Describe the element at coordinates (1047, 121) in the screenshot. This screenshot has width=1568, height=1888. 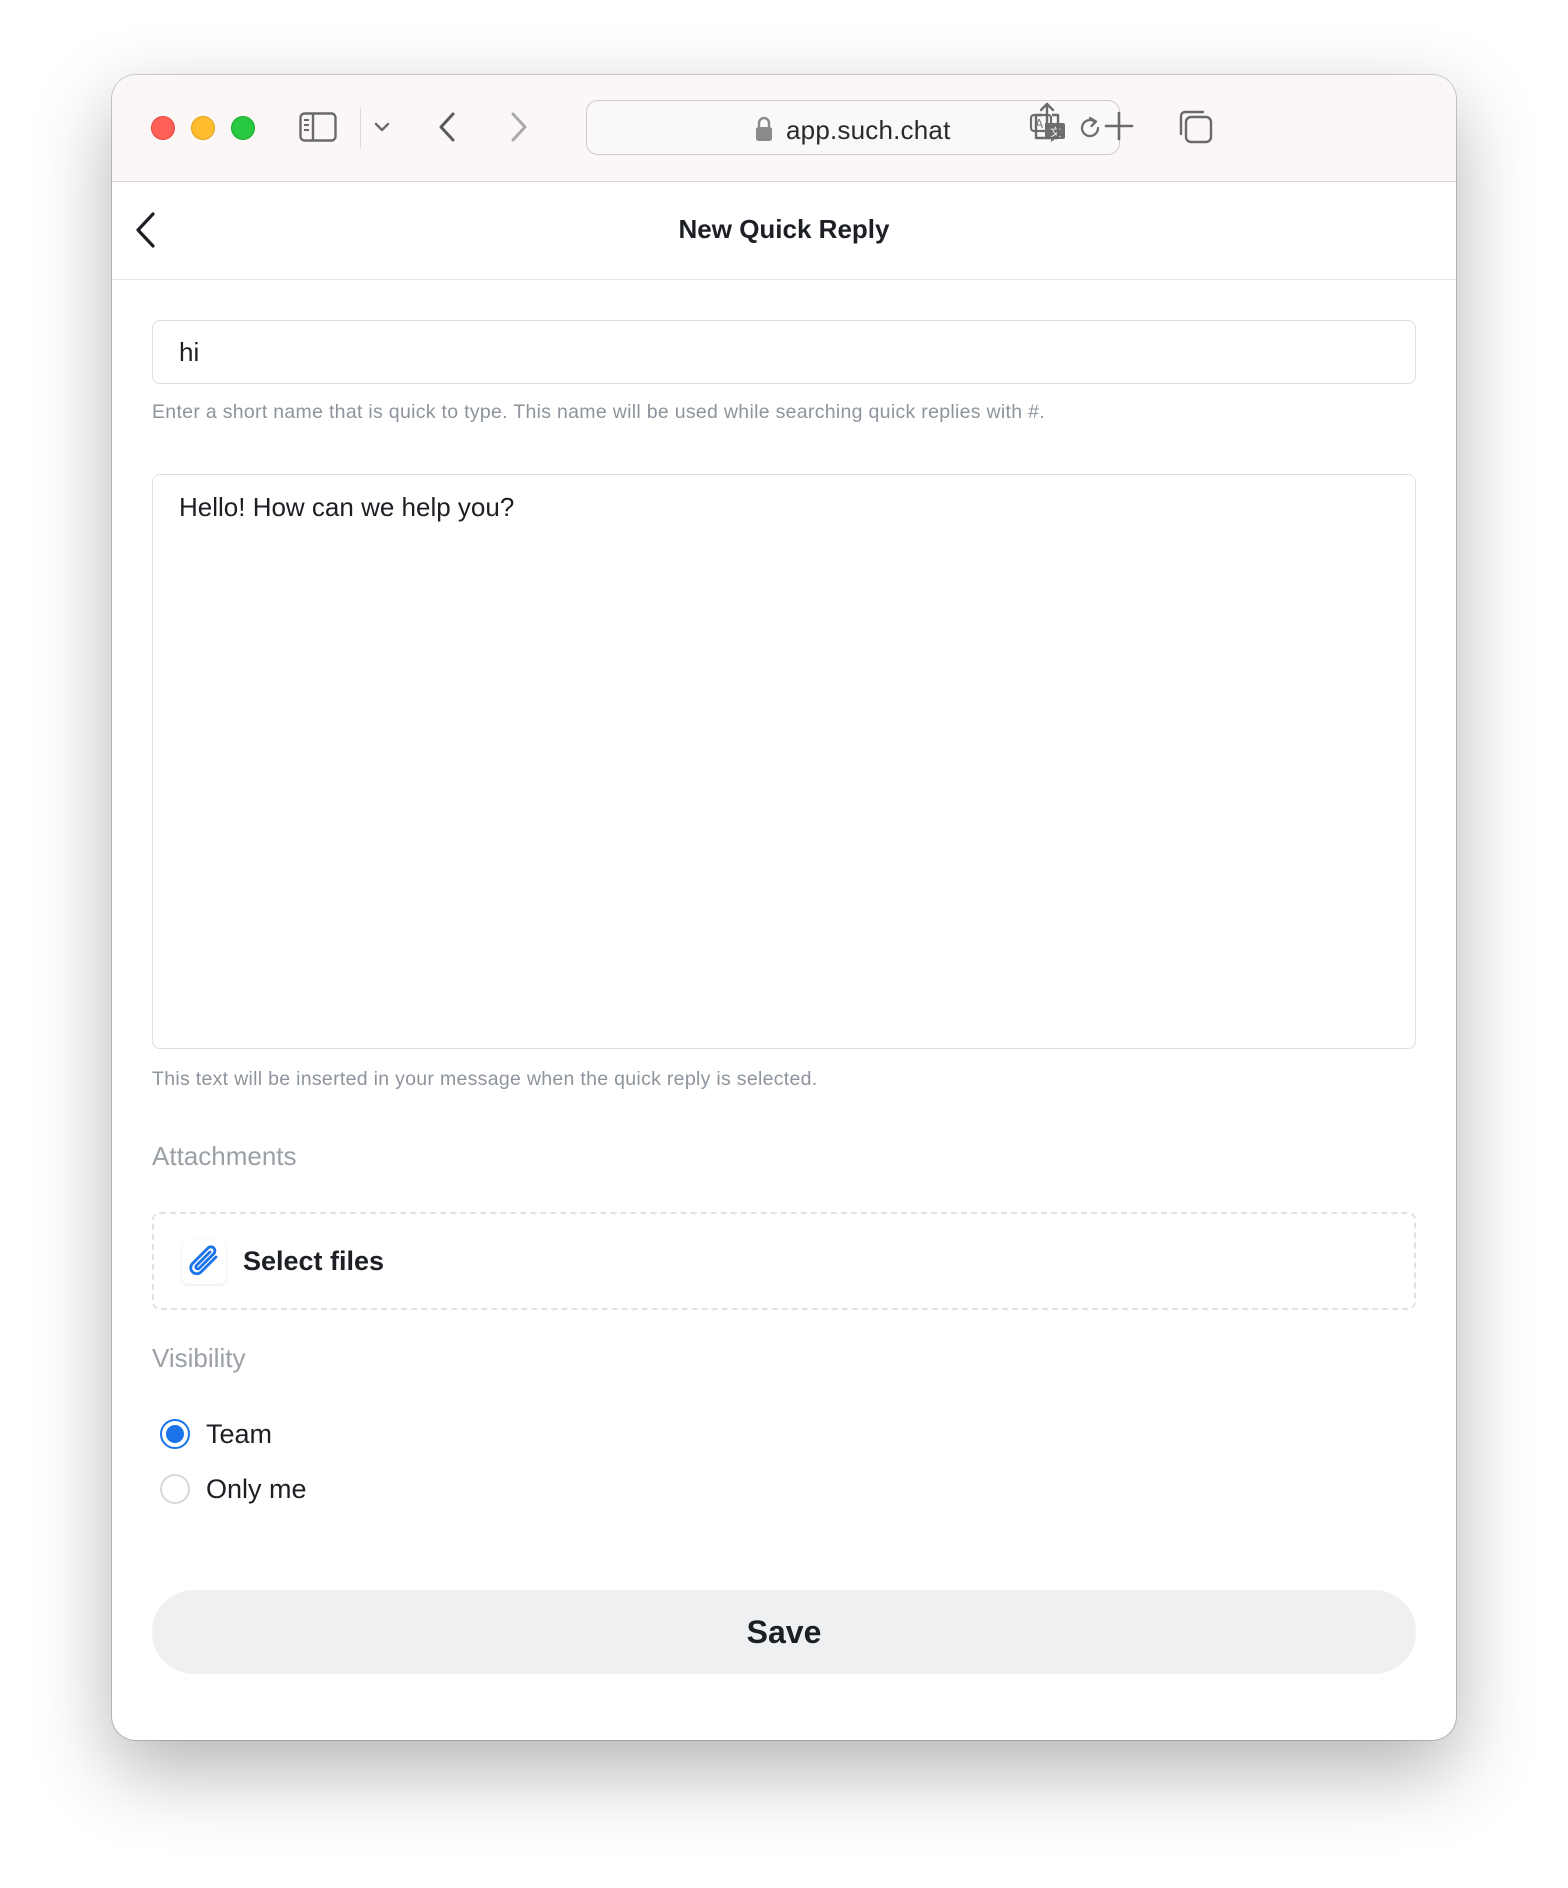
I see `share-icon` at that location.